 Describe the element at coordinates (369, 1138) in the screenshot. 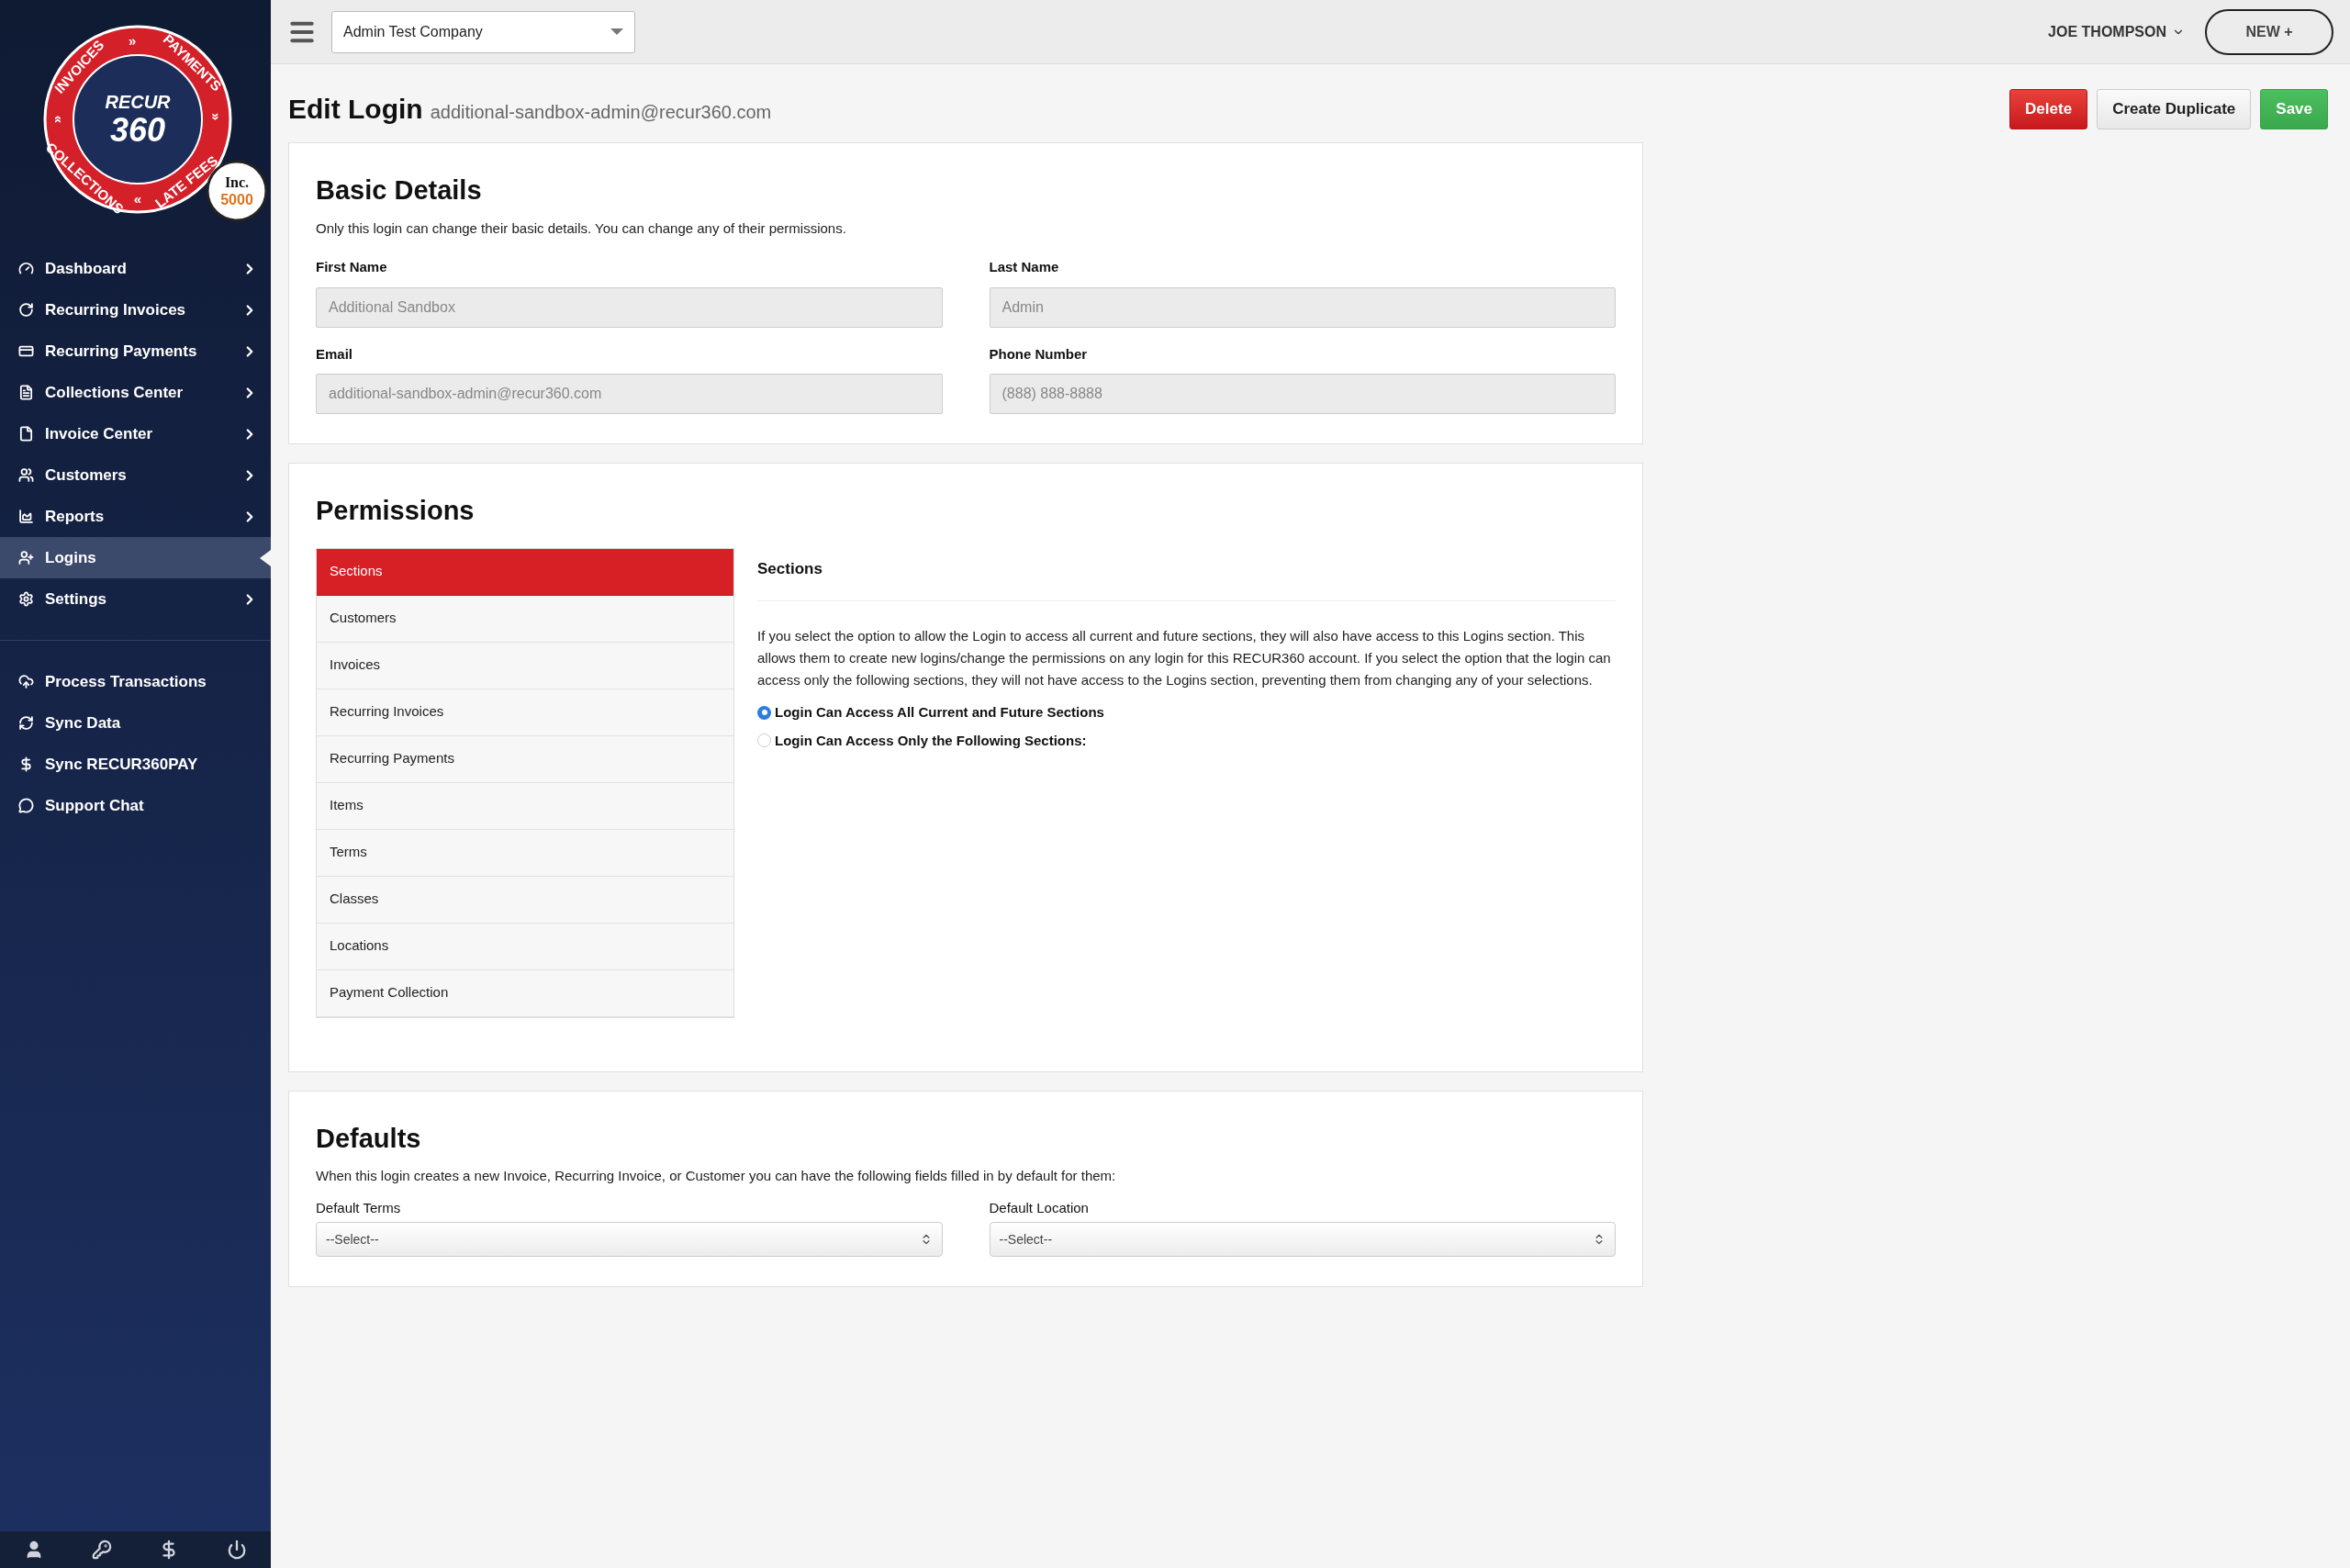

I see `section-title: Defaults` at that location.